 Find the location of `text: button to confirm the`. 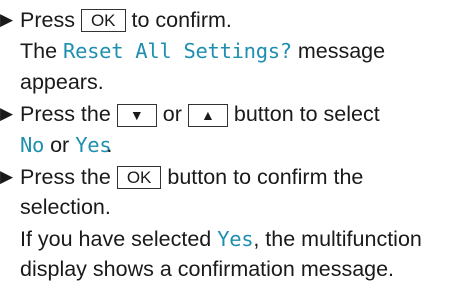

text: button to confirm the is located at coordinates (265, 177).